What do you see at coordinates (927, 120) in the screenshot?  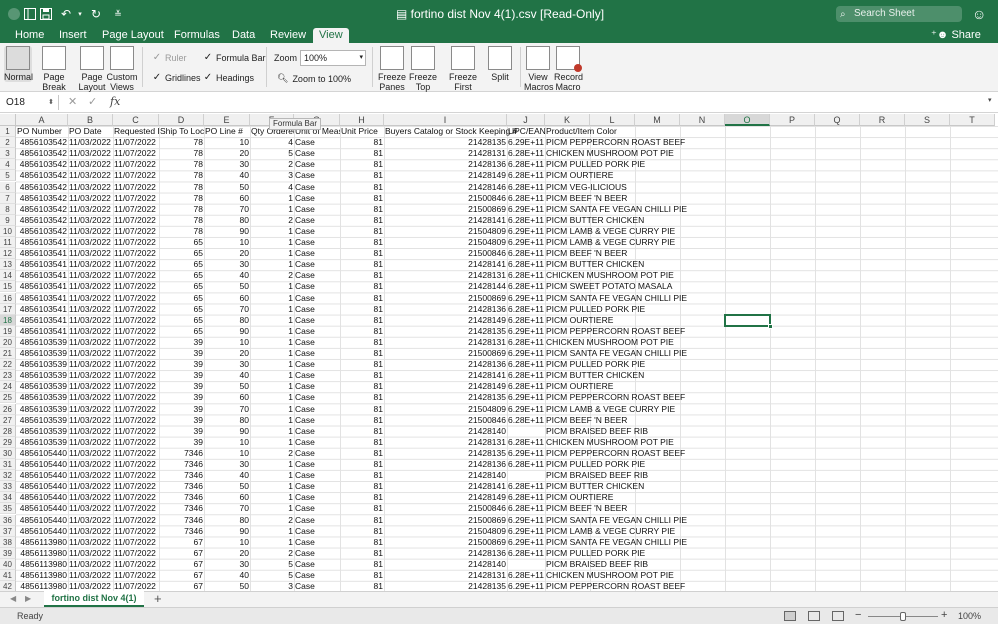 I see `column-header-s: S` at bounding box center [927, 120].